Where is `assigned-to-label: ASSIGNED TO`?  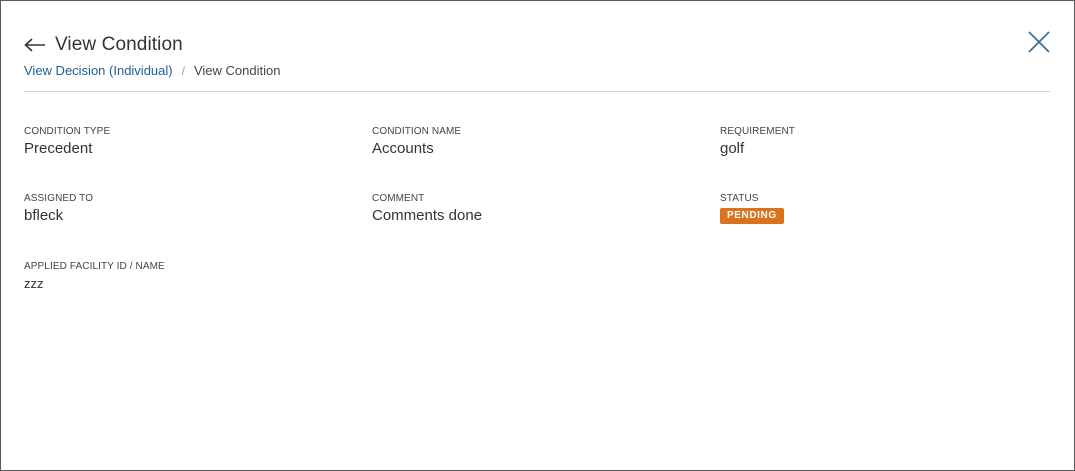 assigned-to-label: ASSIGNED TO is located at coordinates (59, 198).